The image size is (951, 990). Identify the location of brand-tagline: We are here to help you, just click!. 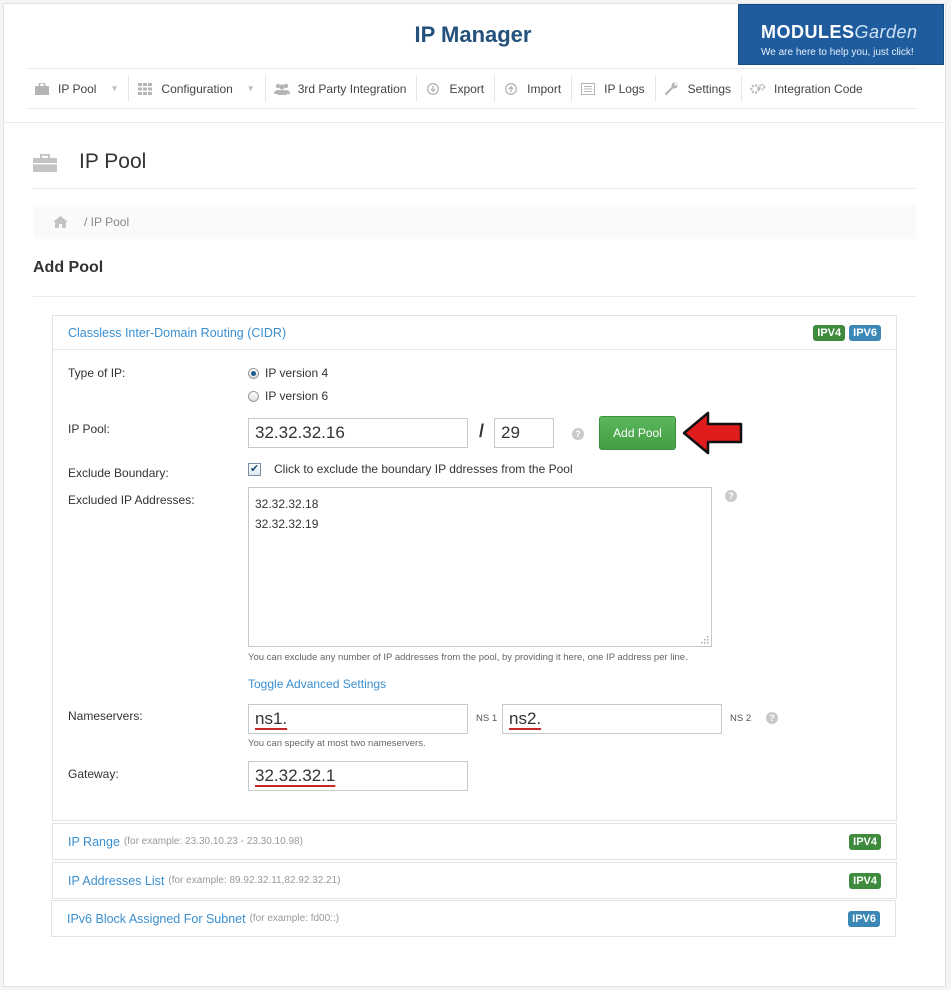
(837, 52).